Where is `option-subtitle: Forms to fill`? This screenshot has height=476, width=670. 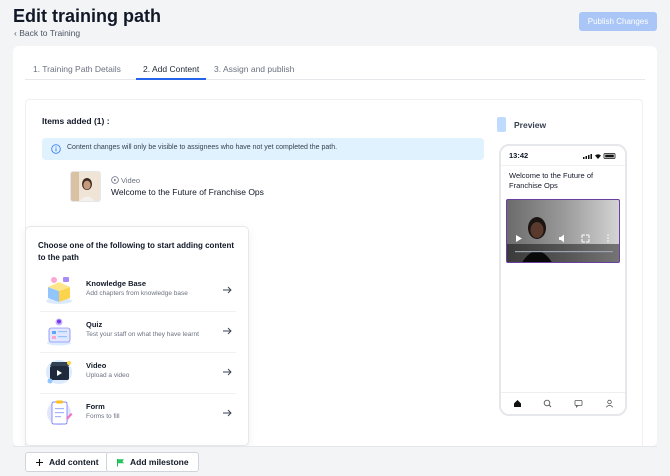 option-subtitle: Forms to fill is located at coordinates (103, 416).